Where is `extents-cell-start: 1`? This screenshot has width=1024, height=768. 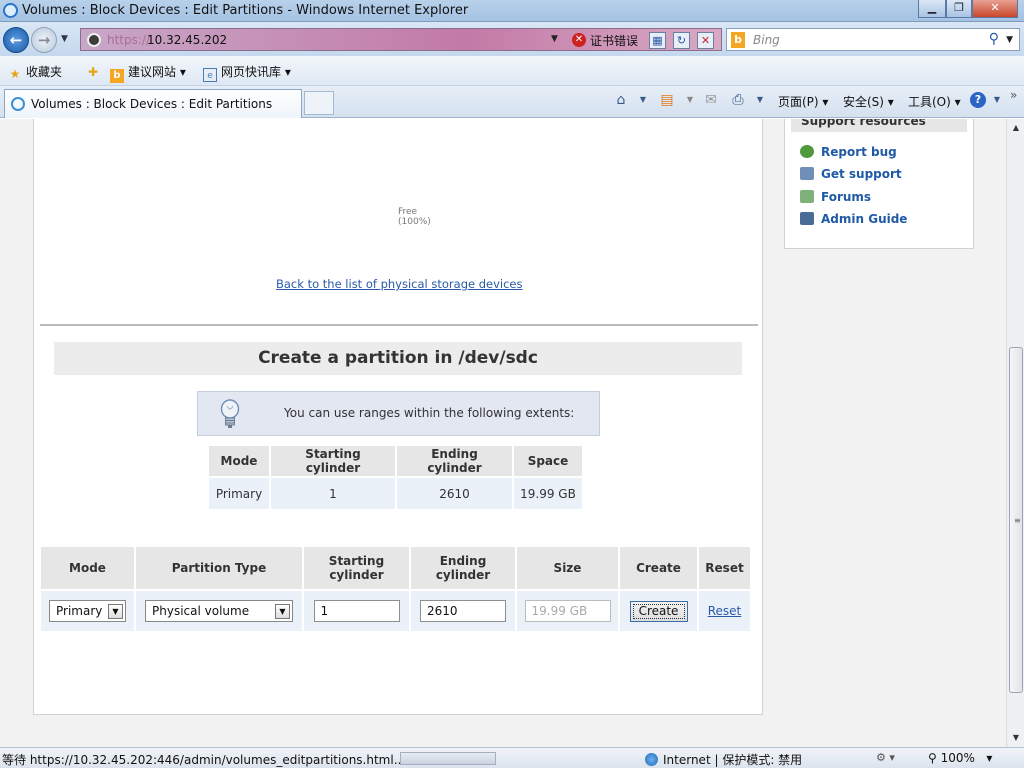
extents-cell-start: 1 is located at coordinates (333, 493).